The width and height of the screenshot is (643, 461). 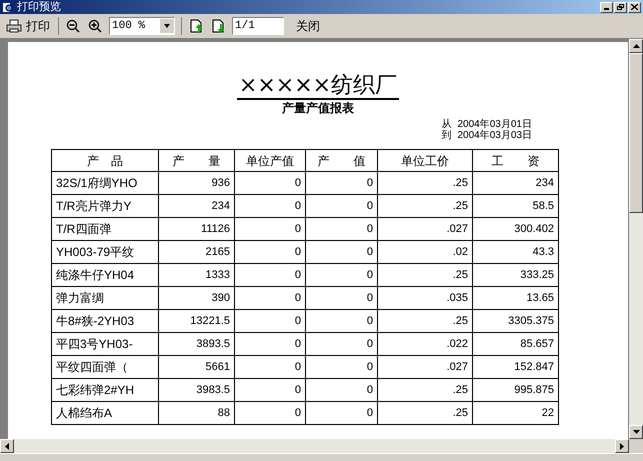 I want to click on page-down-arrow-icon, so click(x=218, y=26).